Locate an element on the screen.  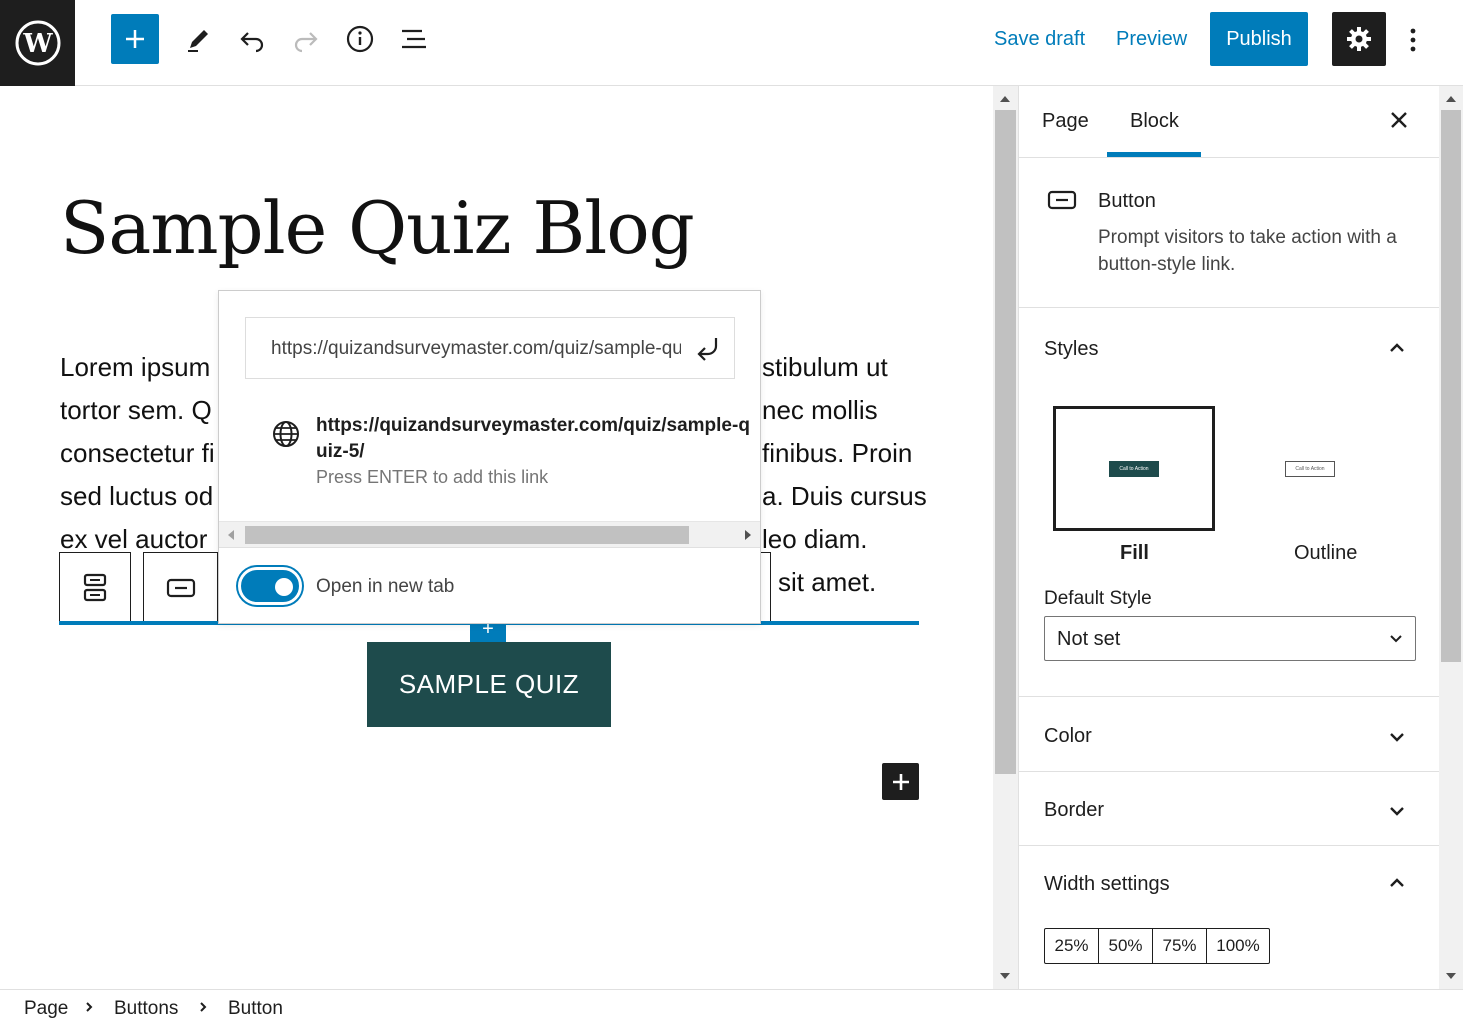
undo-icon is located at coordinates (252, 39).